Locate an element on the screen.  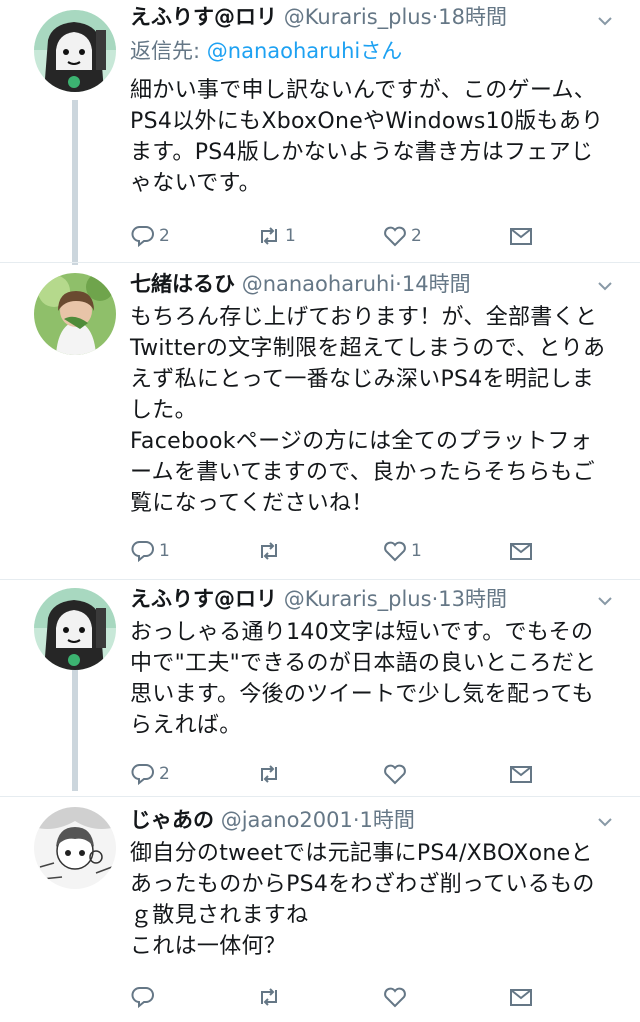
timestamp: ·18時間 is located at coordinates (469, 17).